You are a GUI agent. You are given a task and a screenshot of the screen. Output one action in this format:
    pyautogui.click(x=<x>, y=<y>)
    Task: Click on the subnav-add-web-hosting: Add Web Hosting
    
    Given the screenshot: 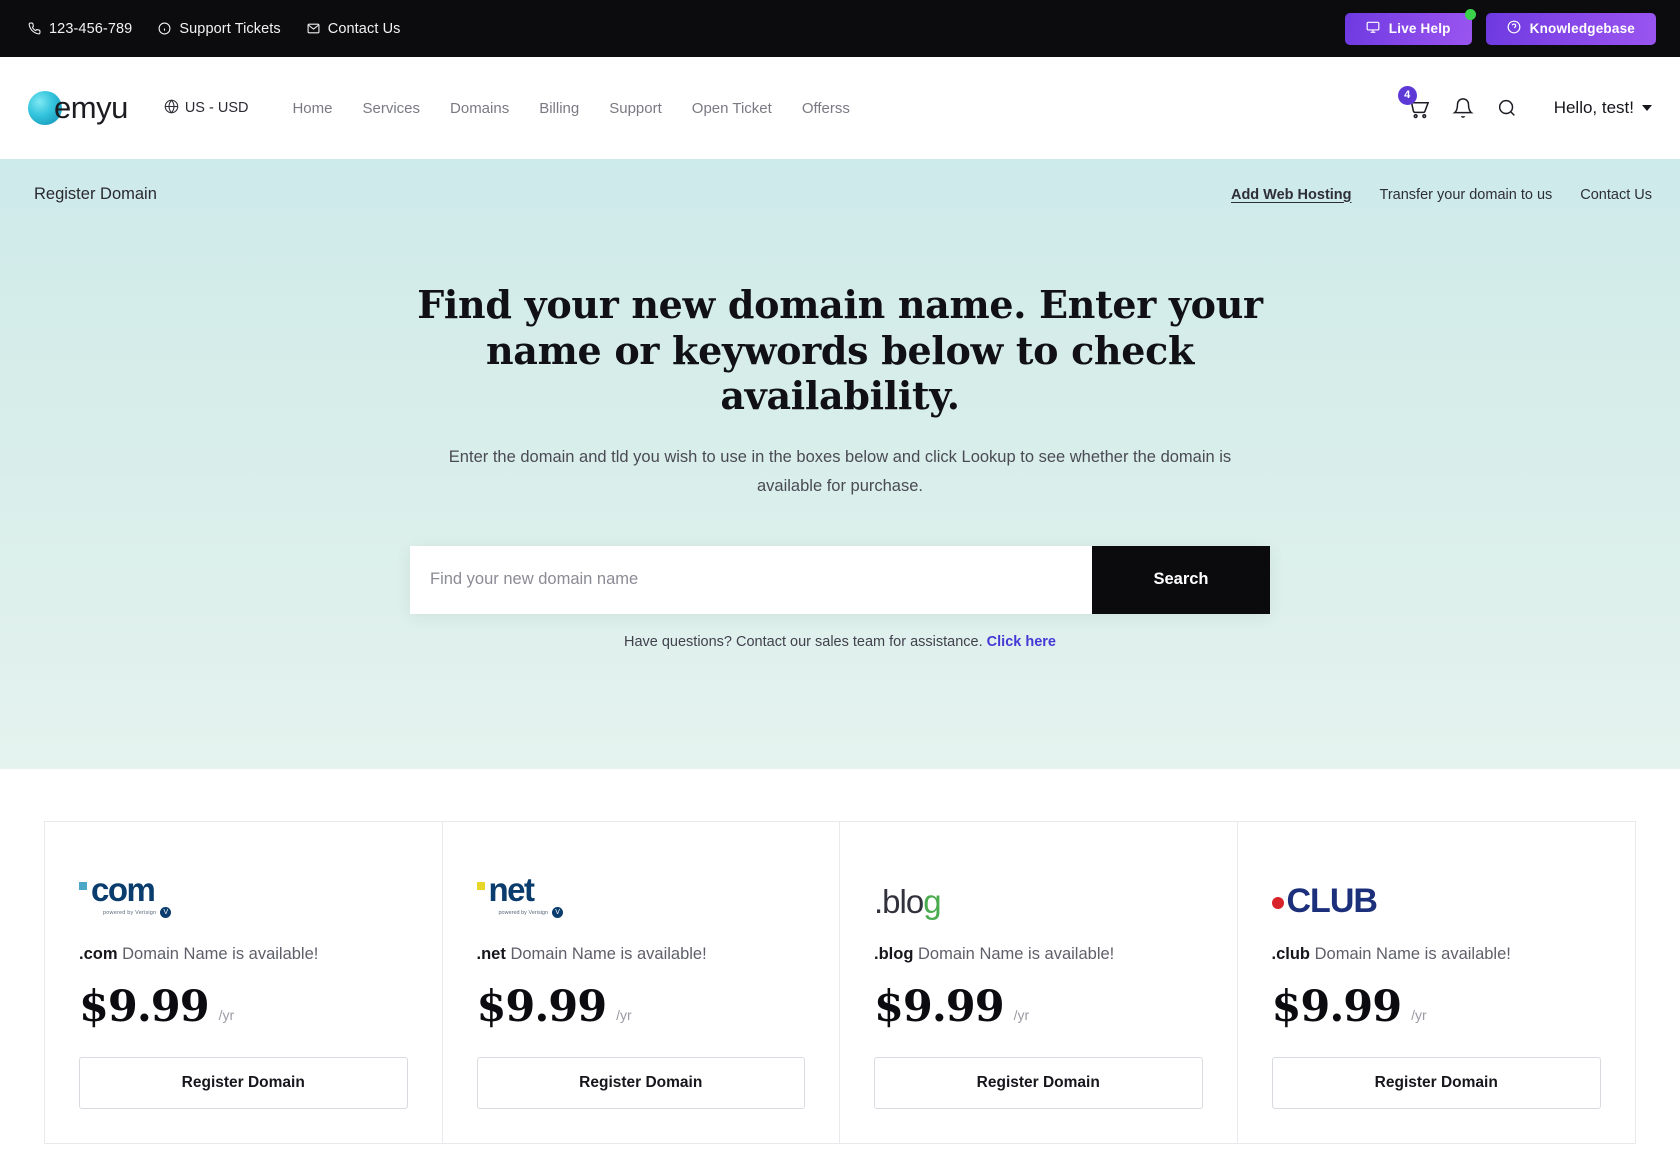 What is the action you would take?
    pyautogui.click(x=1291, y=195)
    